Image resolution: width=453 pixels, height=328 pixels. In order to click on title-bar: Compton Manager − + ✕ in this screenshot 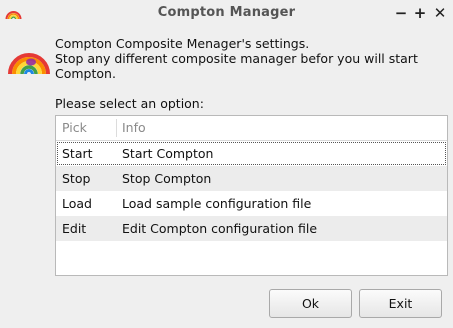, I will do `click(226, 13)`.